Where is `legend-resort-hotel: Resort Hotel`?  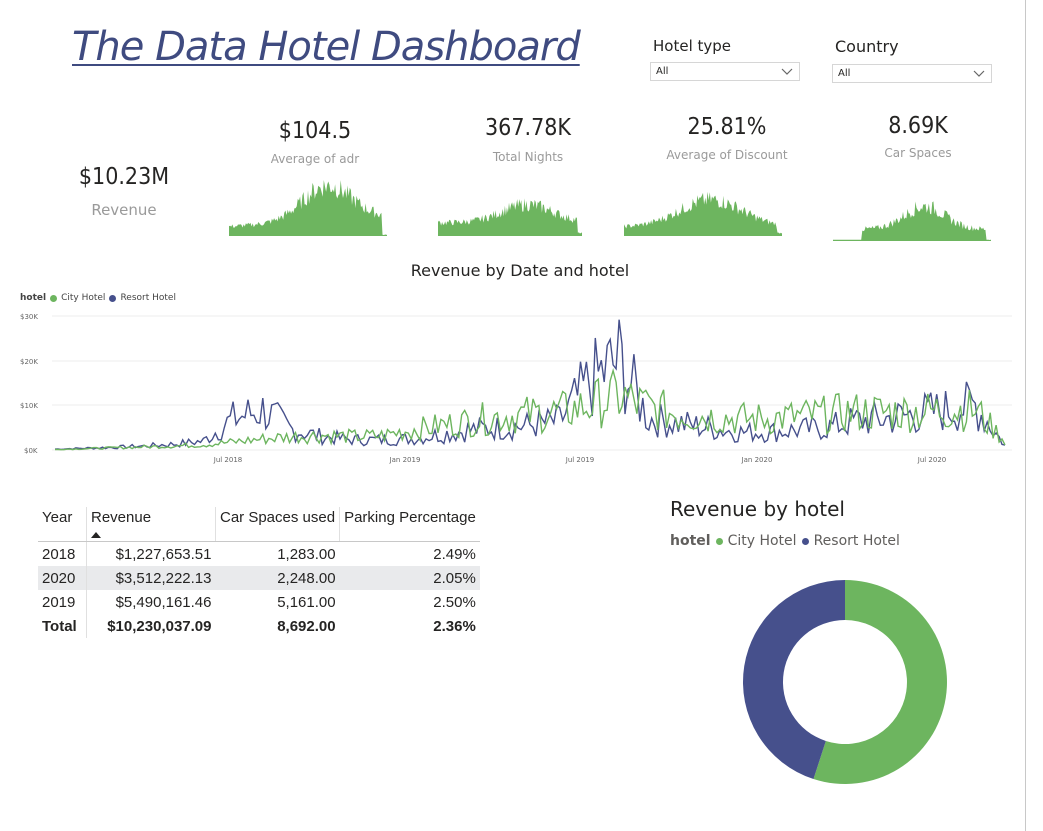 legend-resort-hotel: Resort Hotel is located at coordinates (148, 298).